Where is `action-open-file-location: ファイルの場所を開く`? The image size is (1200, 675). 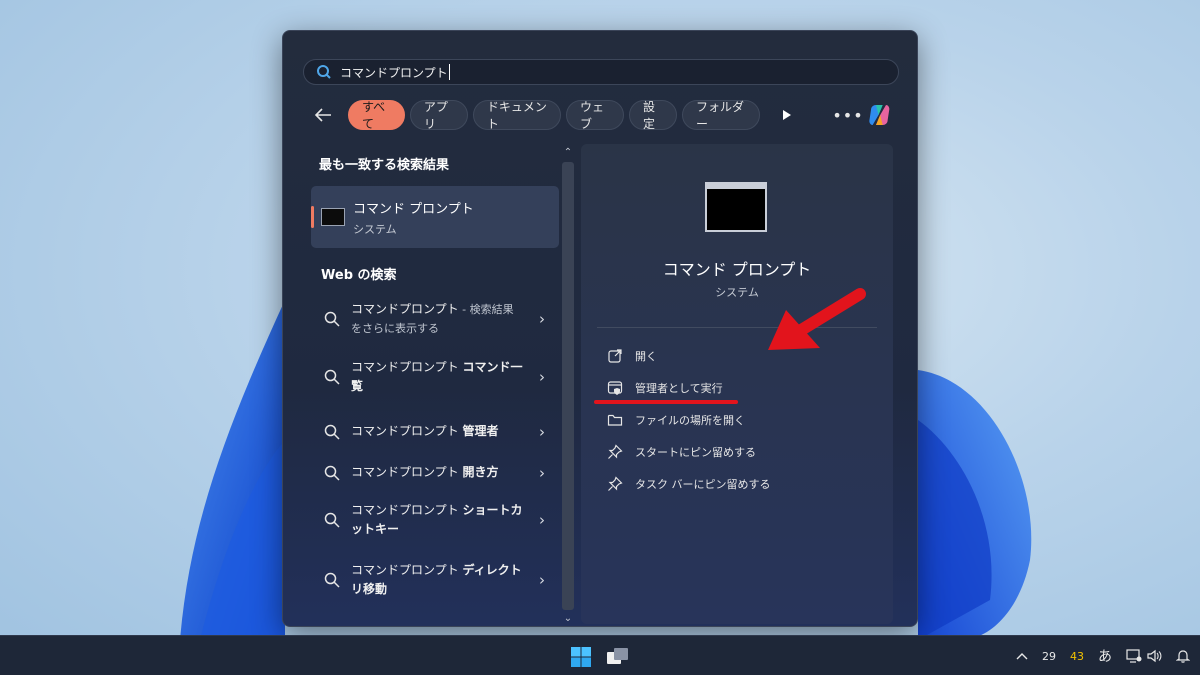 action-open-file-location: ファイルの場所を開く is located at coordinates (676, 420).